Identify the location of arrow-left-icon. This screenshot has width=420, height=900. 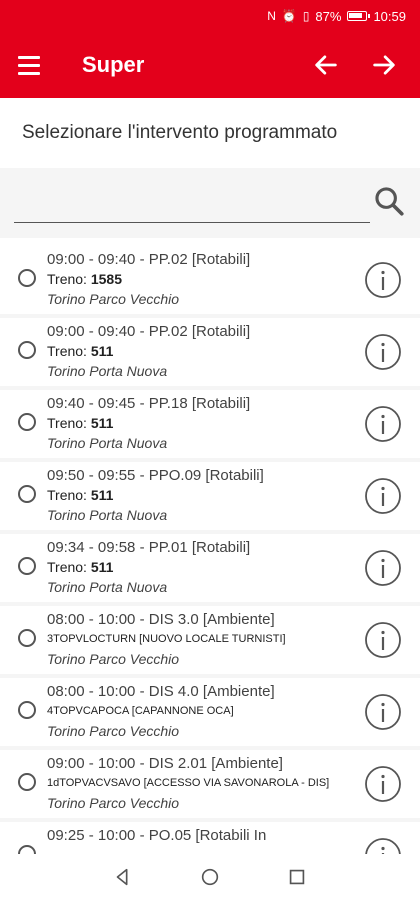
(326, 65).